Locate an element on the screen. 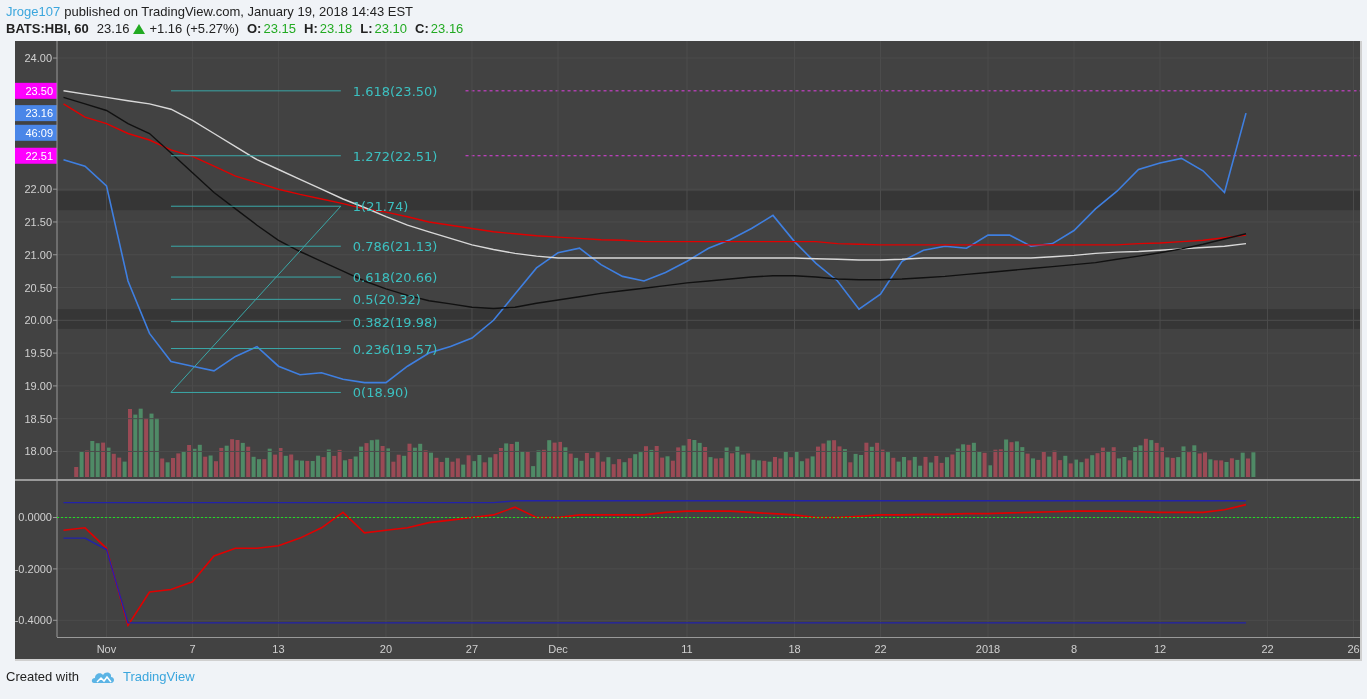 This screenshot has width=1367, height=699. ohlc-value: 23.10 is located at coordinates (391, 28).